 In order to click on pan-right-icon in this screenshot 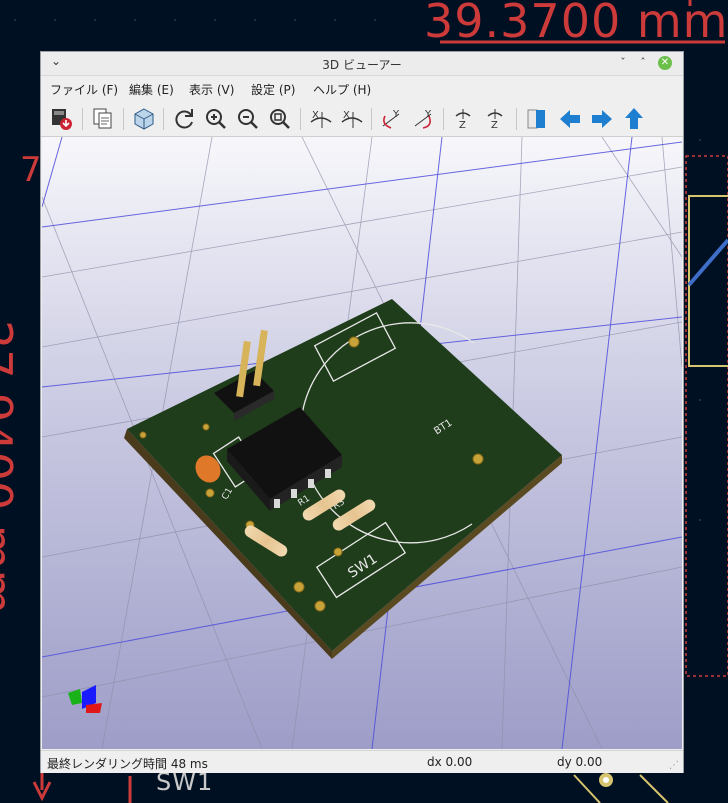, I will do `click(602, 119)`.